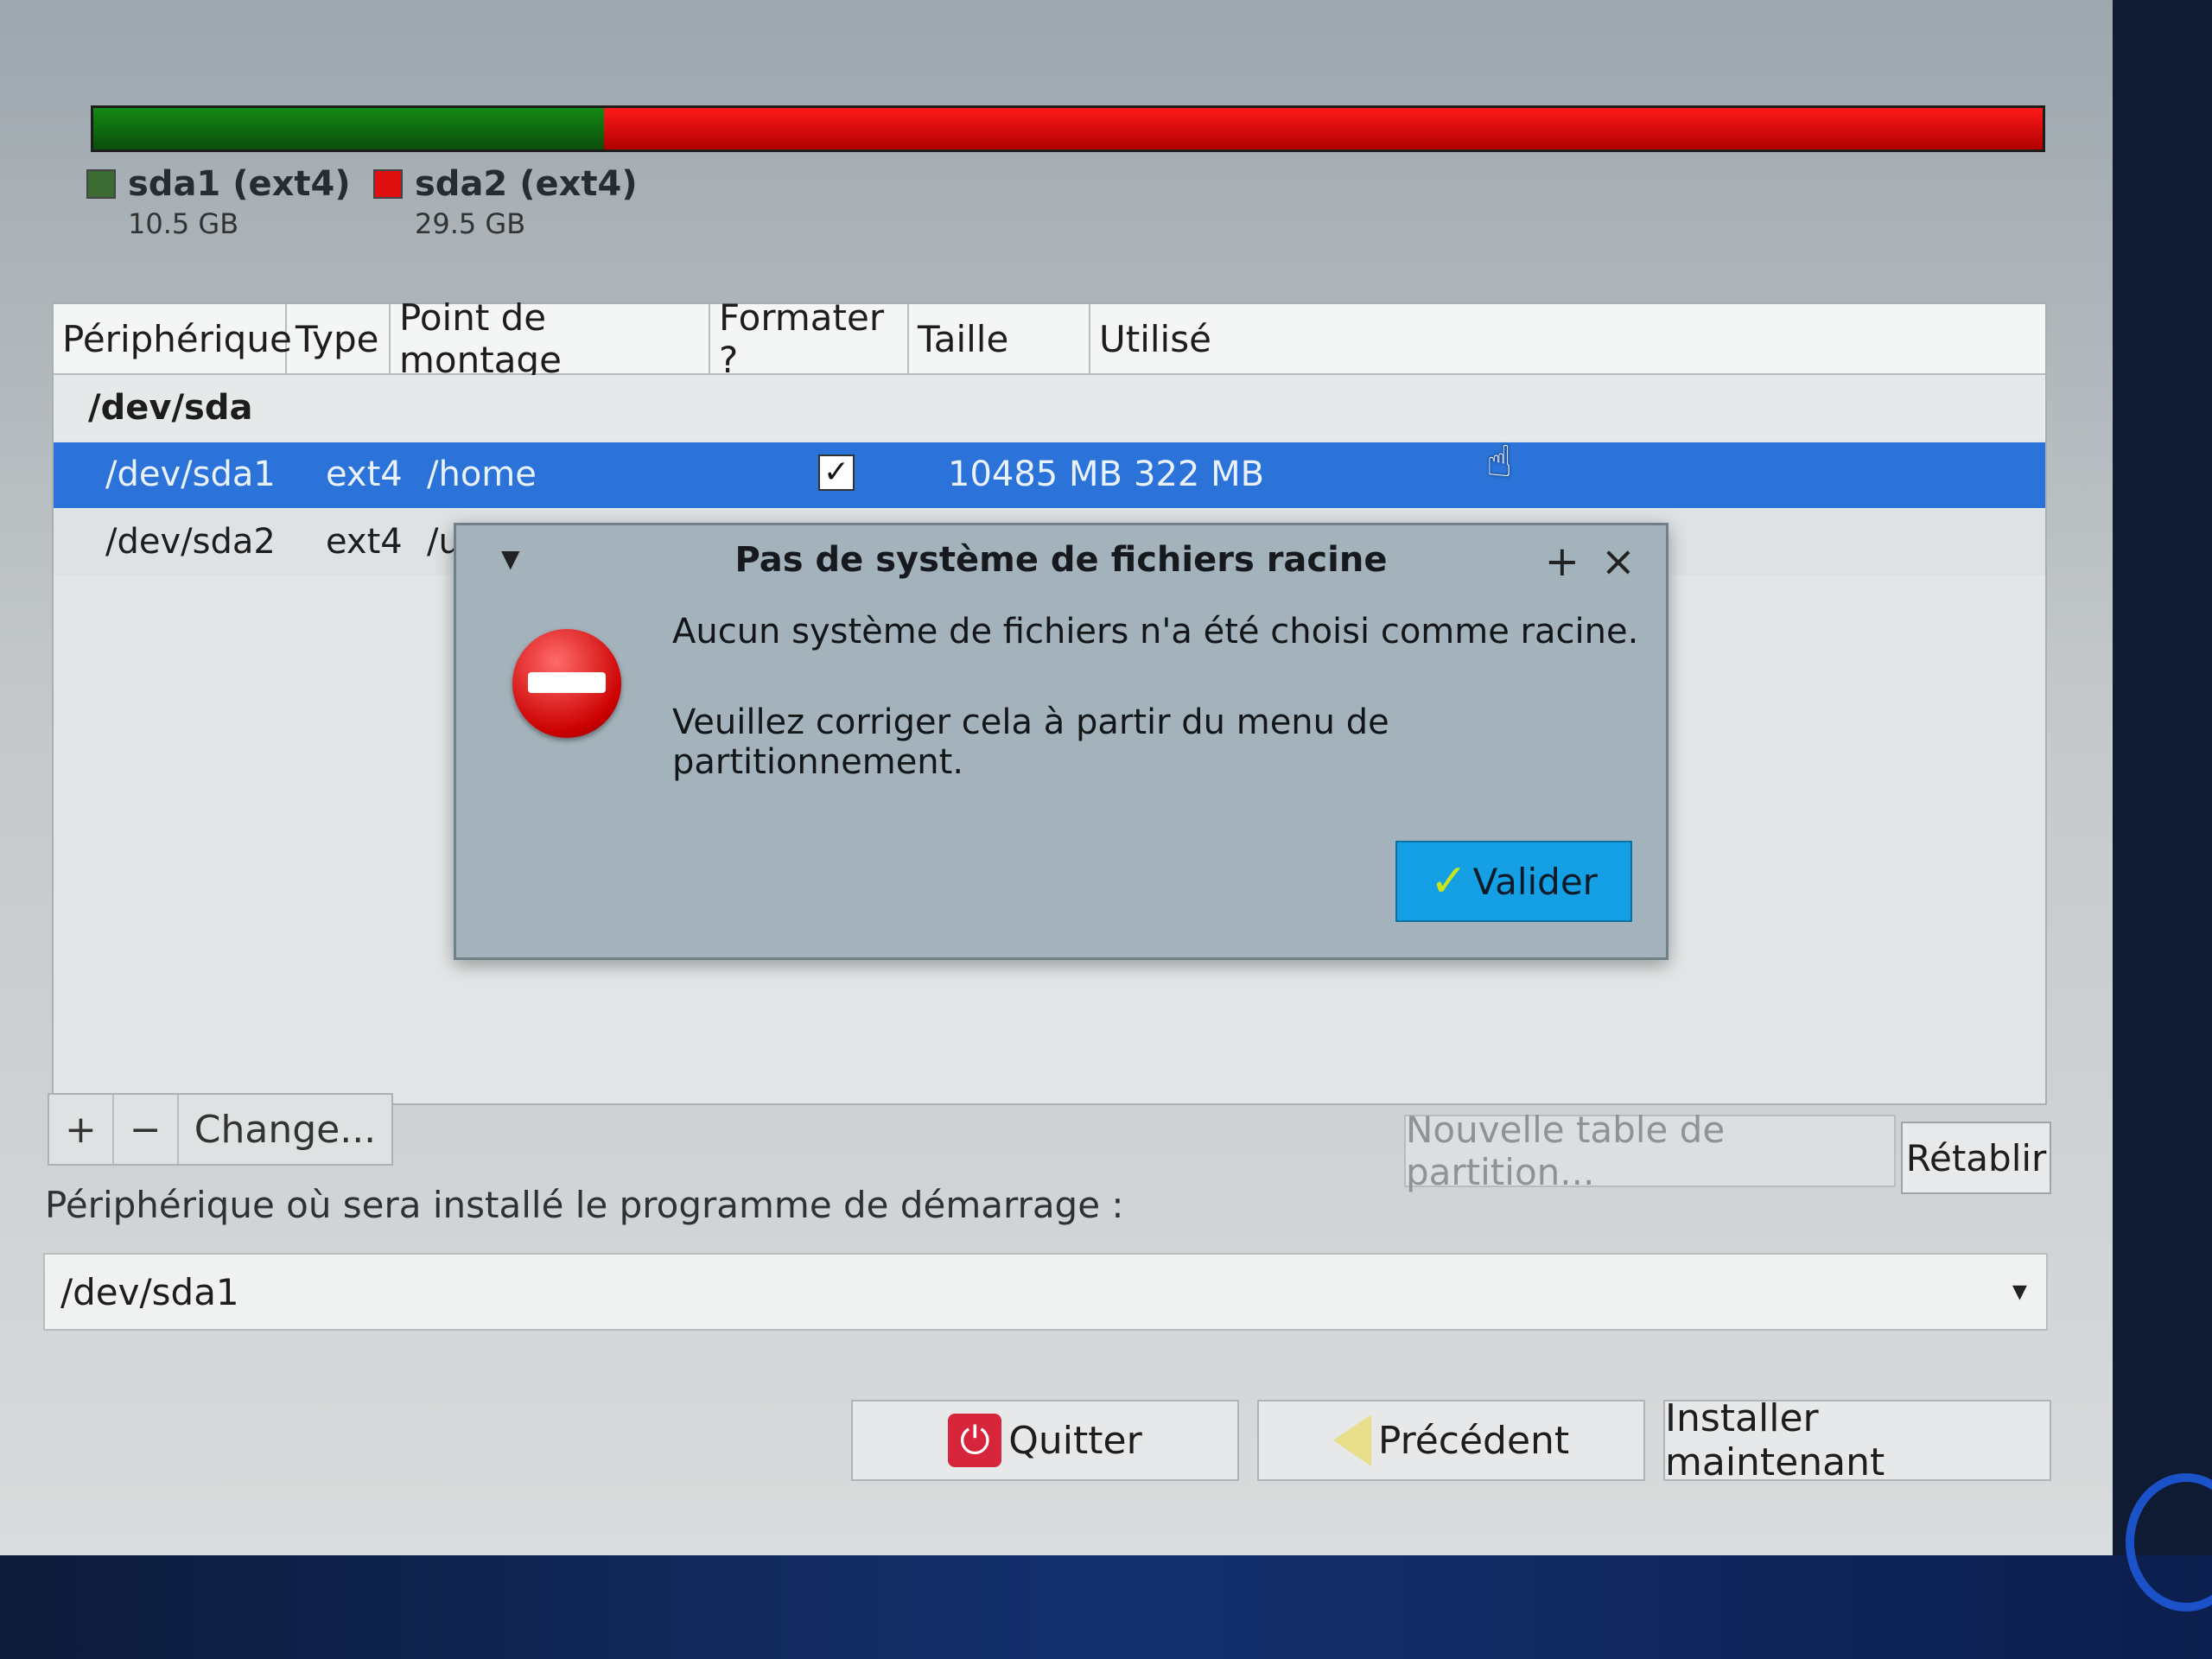  I want to click on legend-name: sda1 (ext4), so click(239, 184).